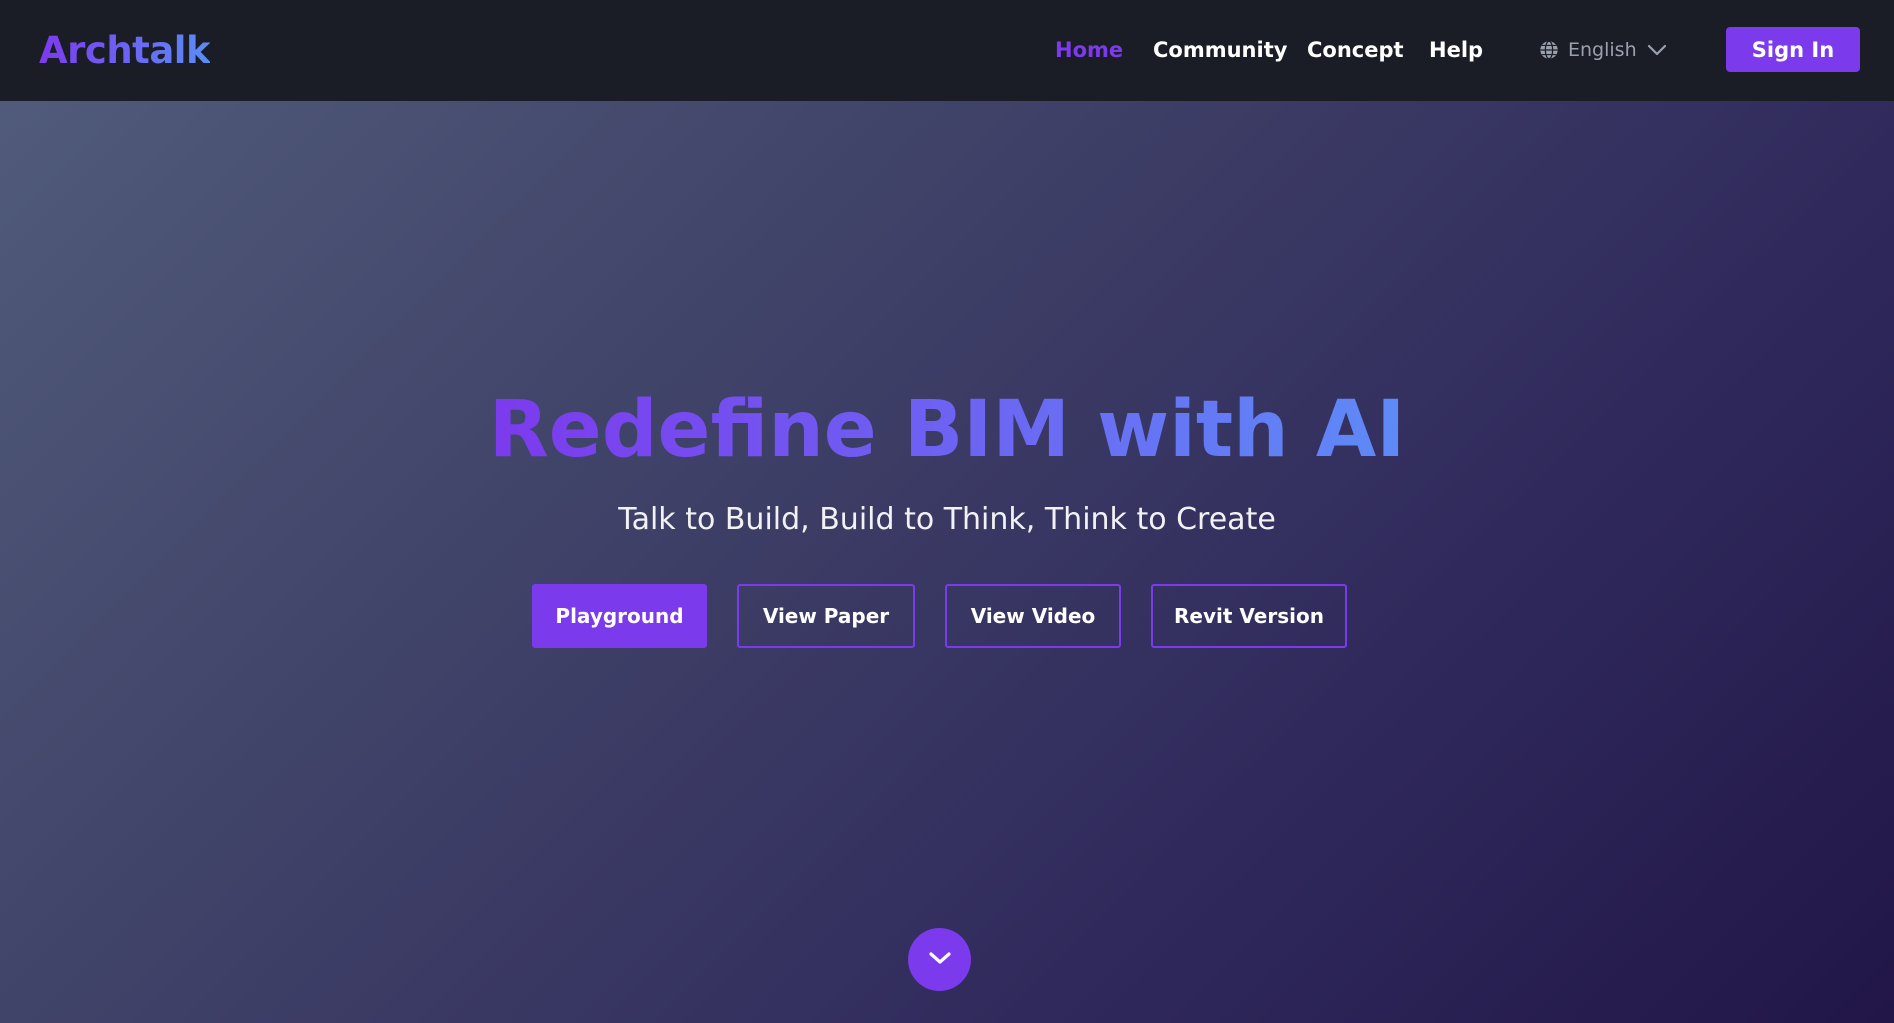 This screenshot has height=1023, width=1894. What do you see at coordinates (1549, 50) in the screenshot?
I see `globe-icon` at bounding box center [1549, 50].